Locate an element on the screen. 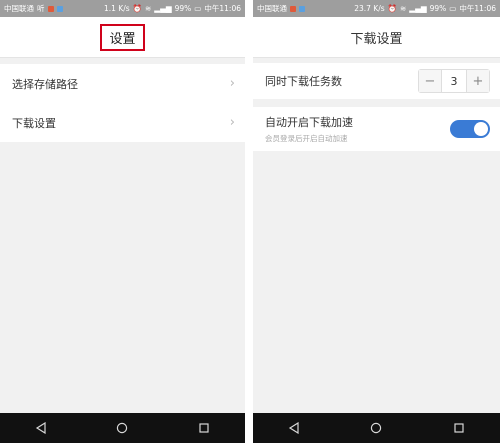 This screenshot has width=500, height=443. auto-accelerate-toggle is located at coordinates (470, 129).